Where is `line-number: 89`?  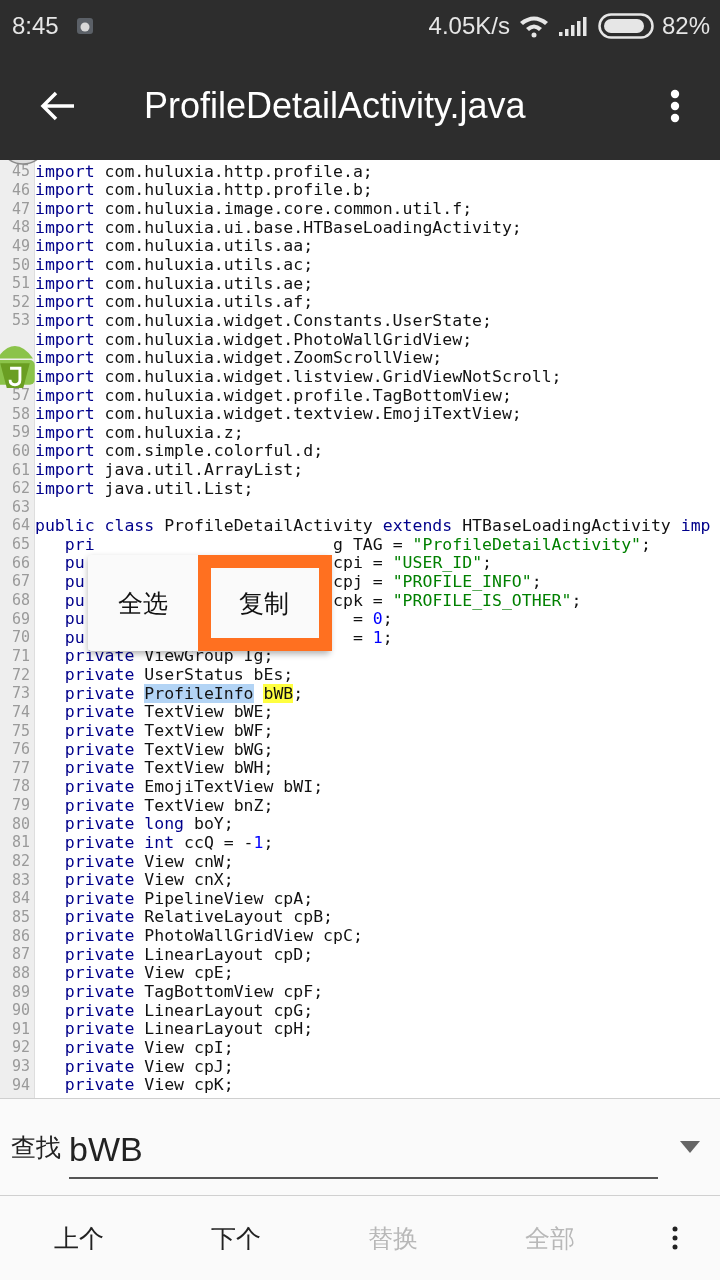
line-number: 89 is located at coordinates (20, 991).